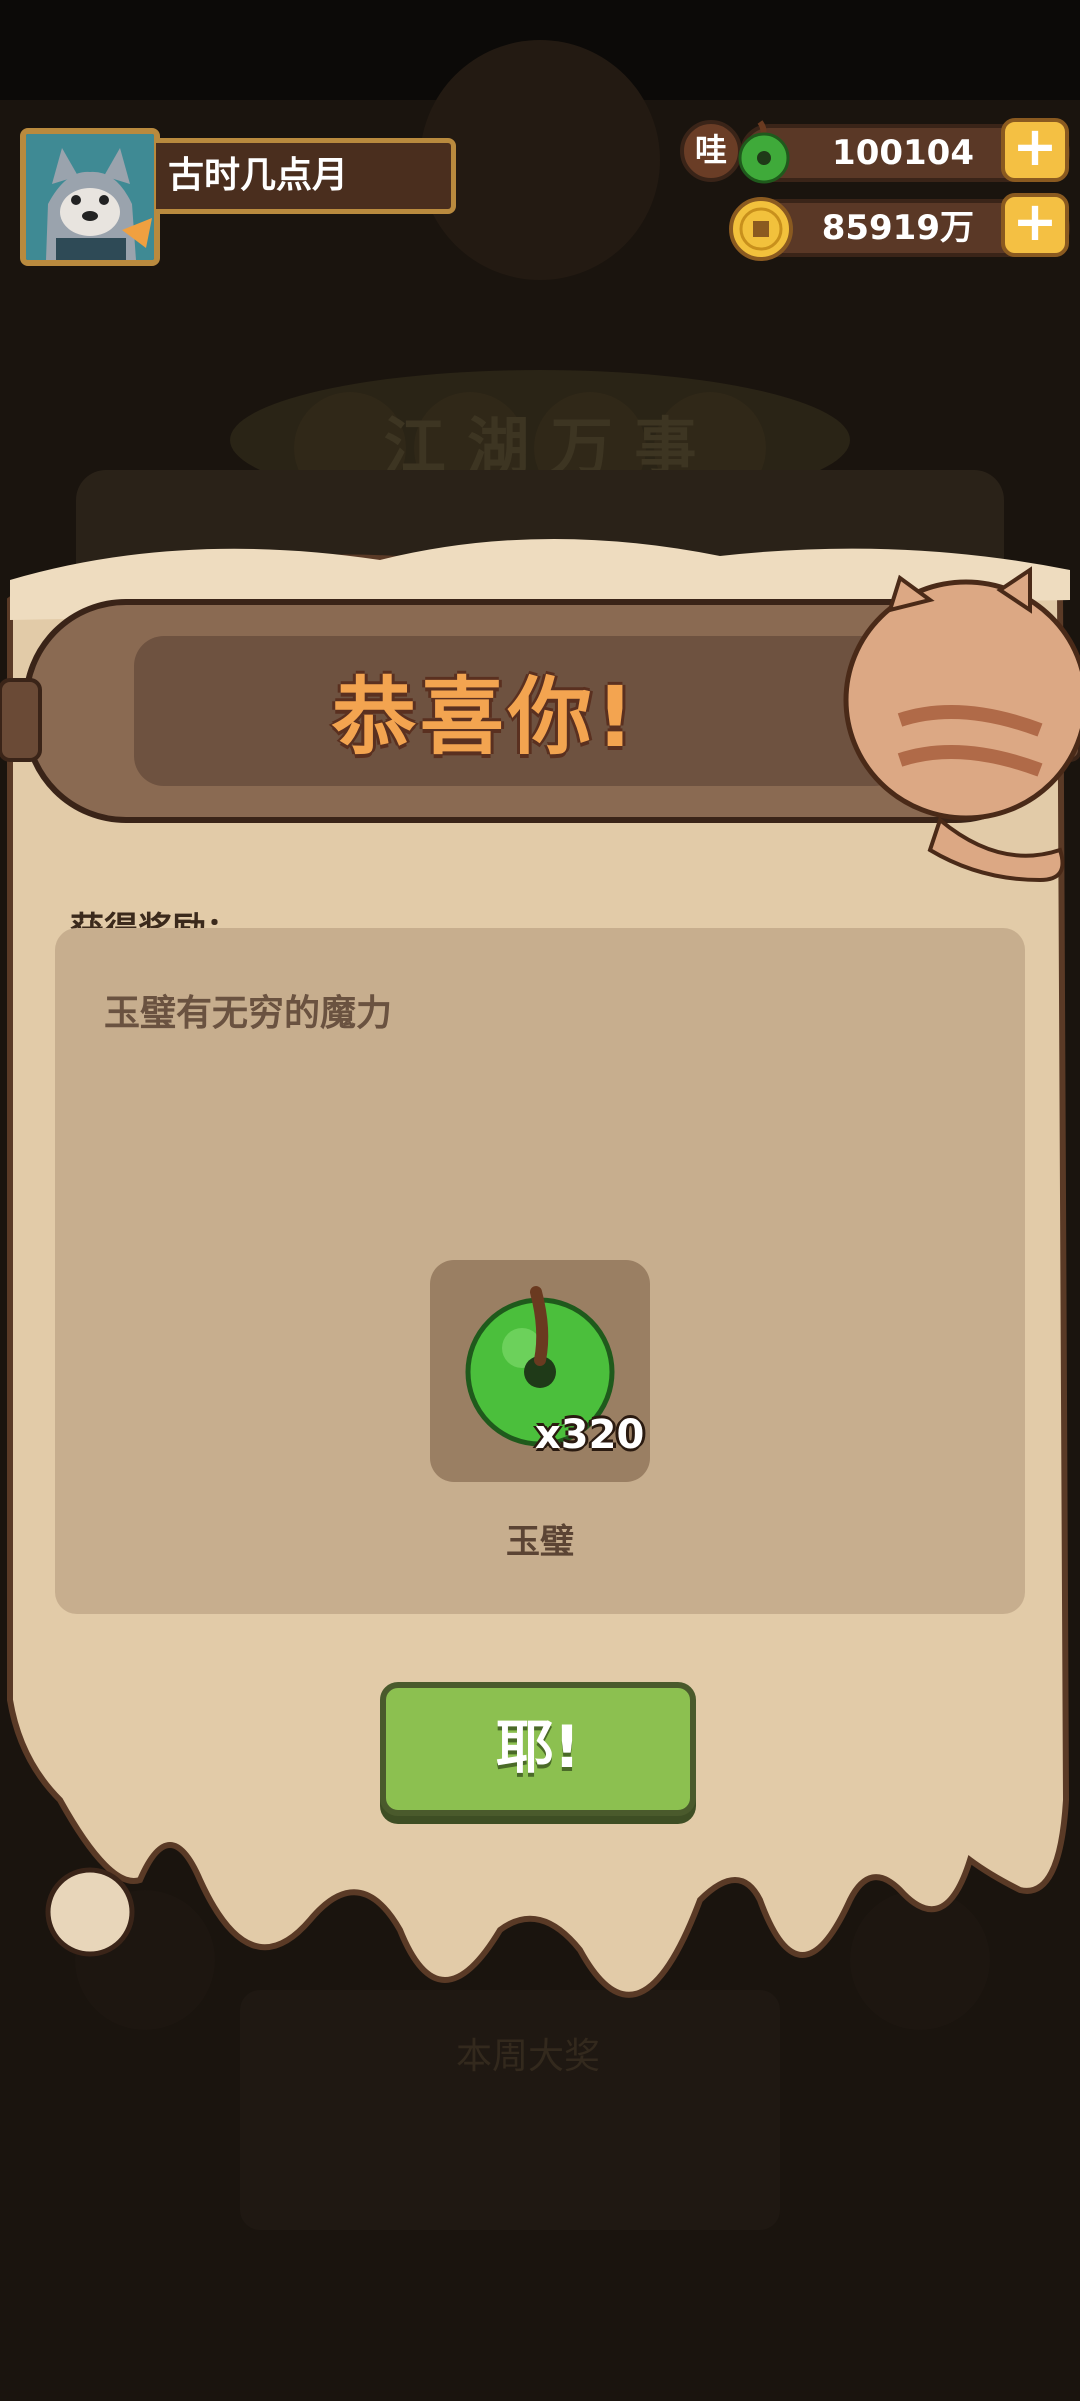 The height and width of the screenshot is (2401, 1080). I want to click on confirm-label: 耶!, so click(538, 1747).